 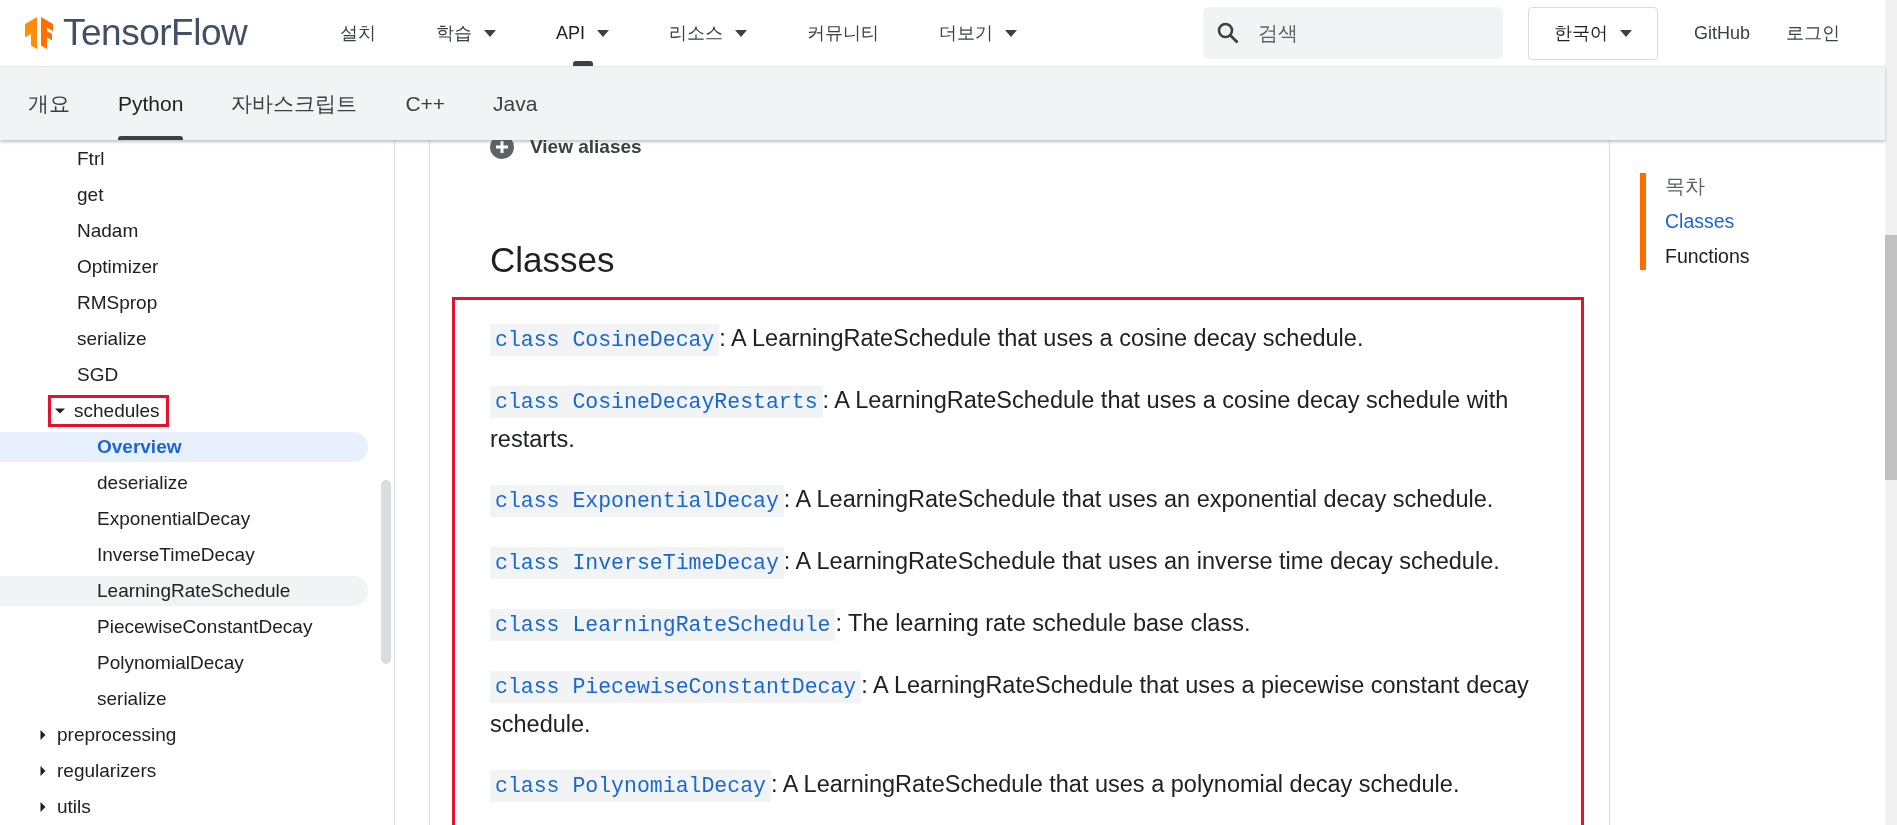 I want to click on sidebar-scrollbar, so click(x=386, y=572).